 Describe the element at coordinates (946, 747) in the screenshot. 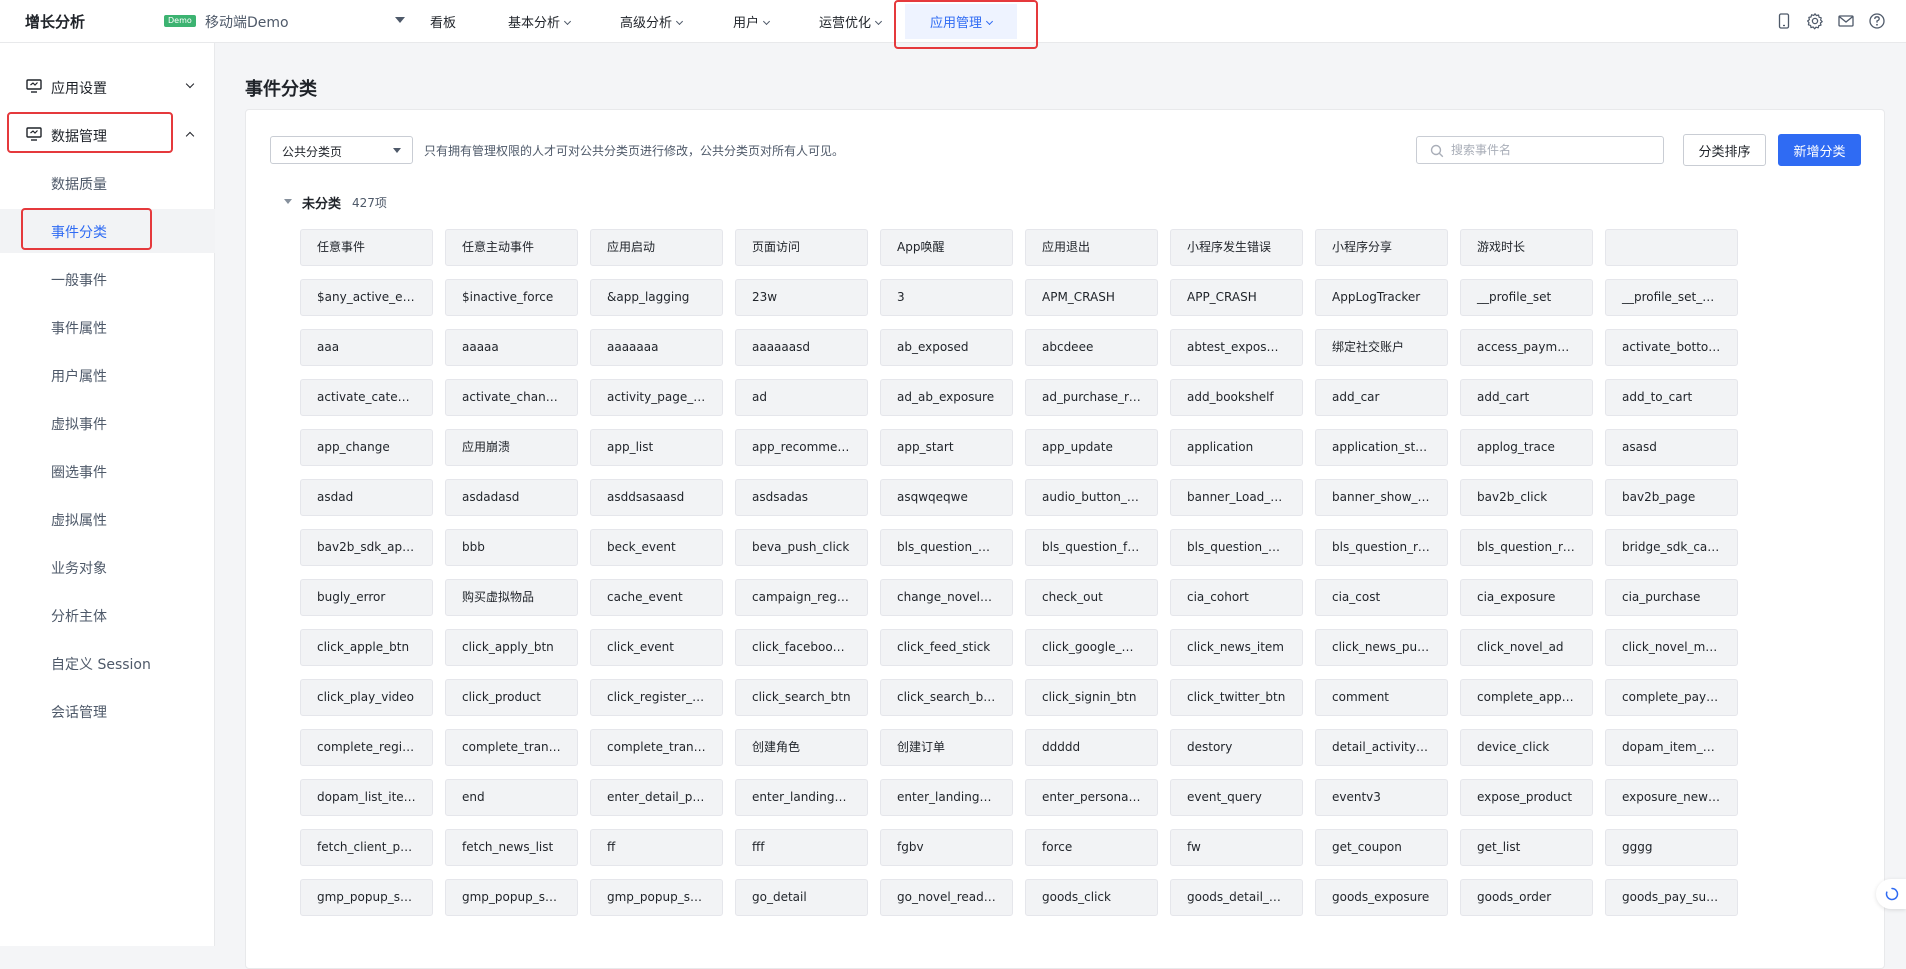

I see `event-tag: 创建订单` at that location.